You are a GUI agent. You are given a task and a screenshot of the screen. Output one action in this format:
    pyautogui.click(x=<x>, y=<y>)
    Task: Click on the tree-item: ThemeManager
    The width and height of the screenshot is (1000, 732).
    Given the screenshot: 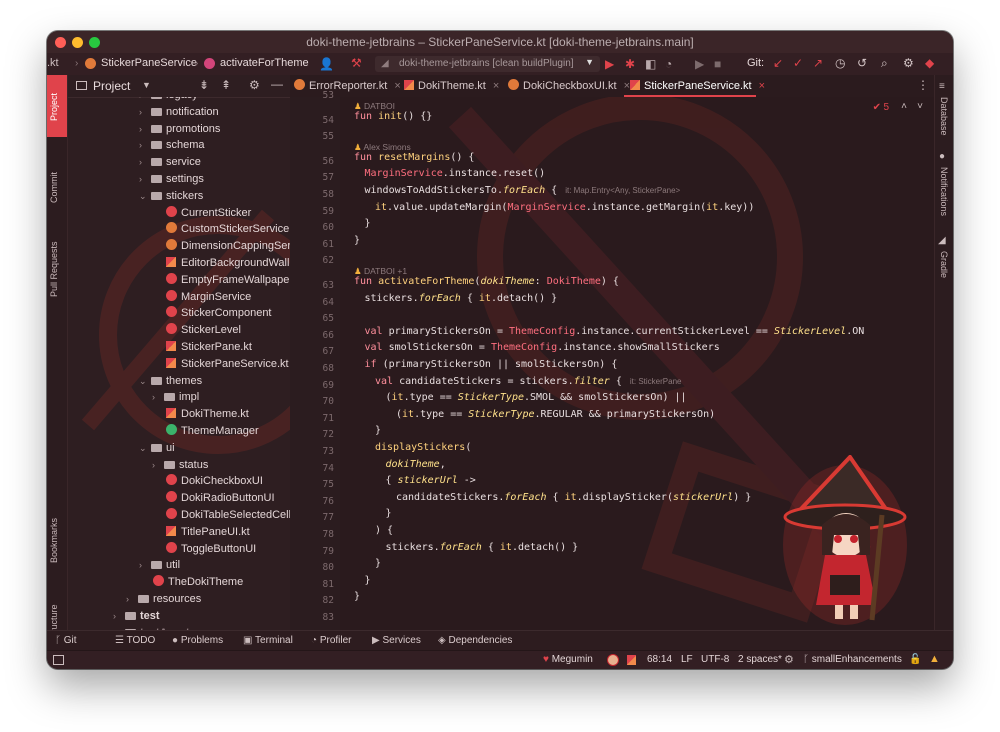 What is the action you would take?
    pyautogui.click(x=212, y=431)
    